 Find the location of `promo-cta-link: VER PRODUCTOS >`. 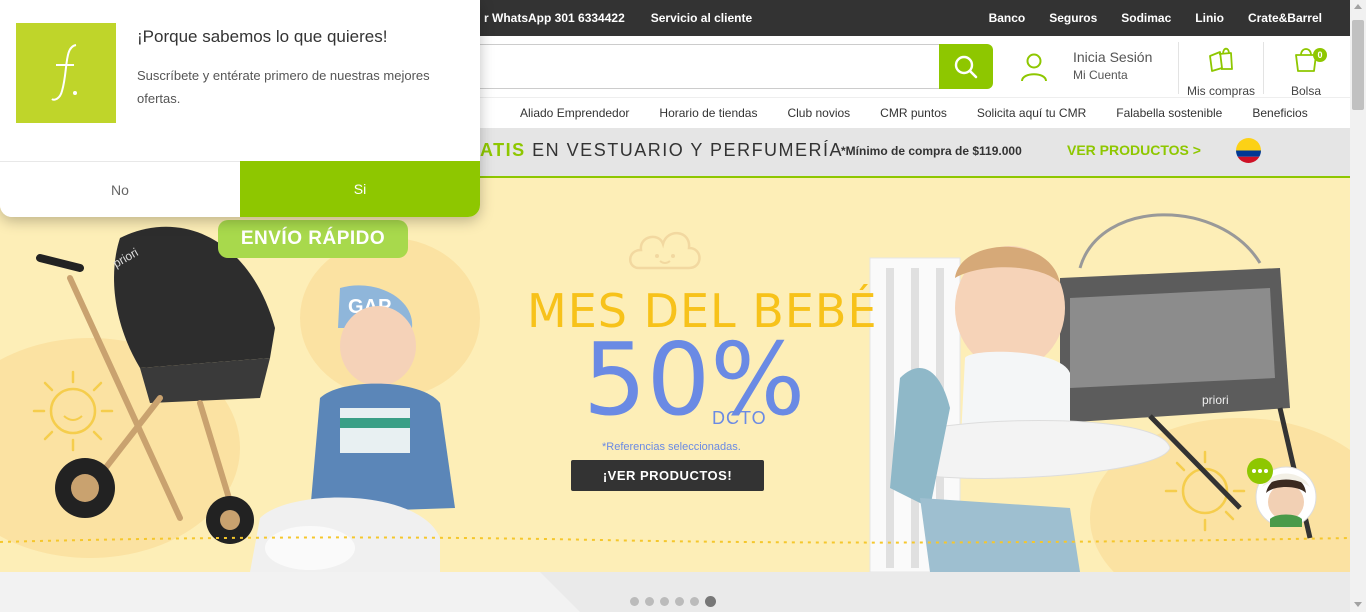

promo-cta-link: VER PRODUCTOS > is located at coordinates (1134, 150).